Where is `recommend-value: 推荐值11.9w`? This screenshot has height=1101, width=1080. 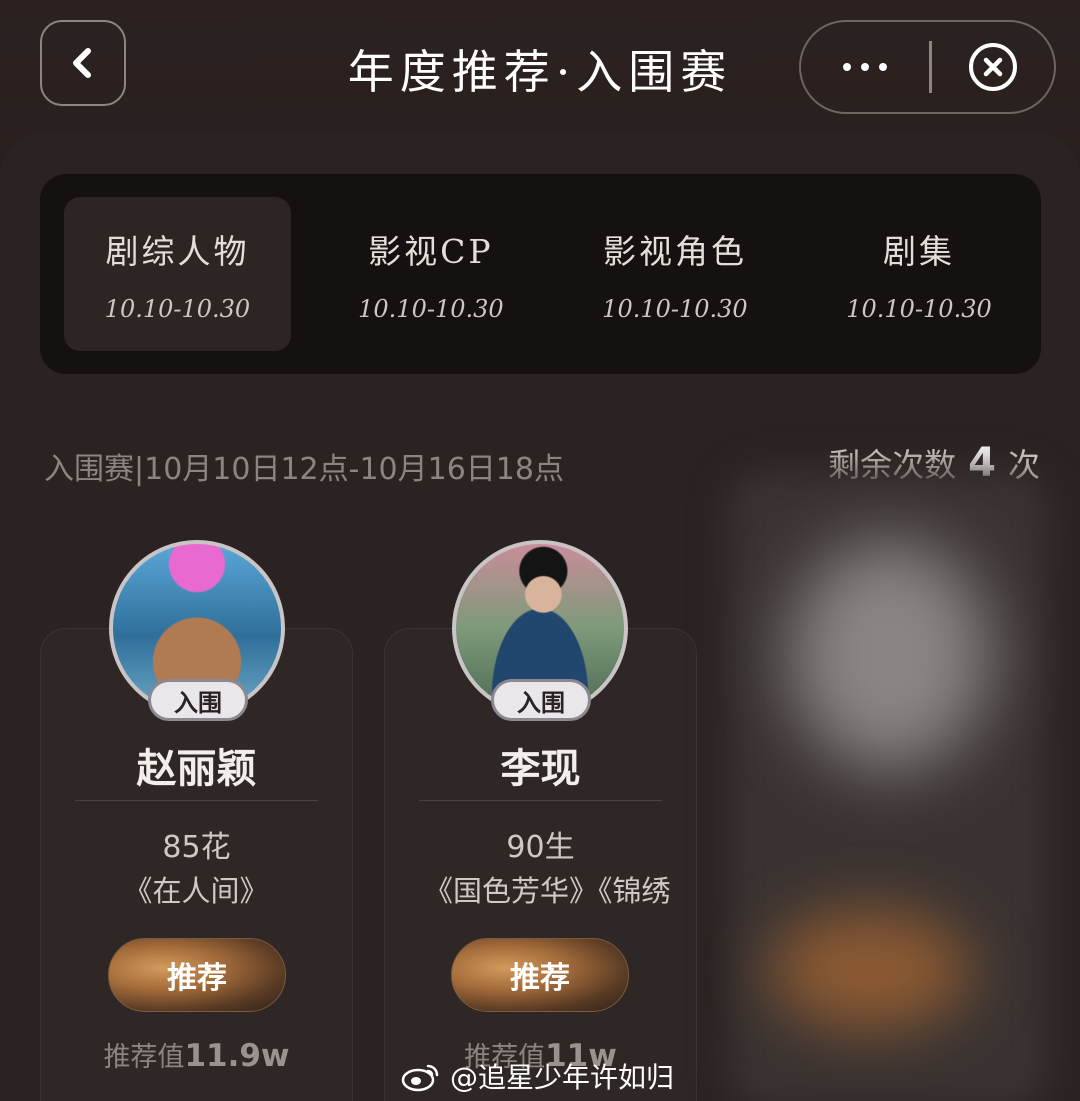 recommend-value: 推荐值11.9w is located at coordinates (196, 1054).